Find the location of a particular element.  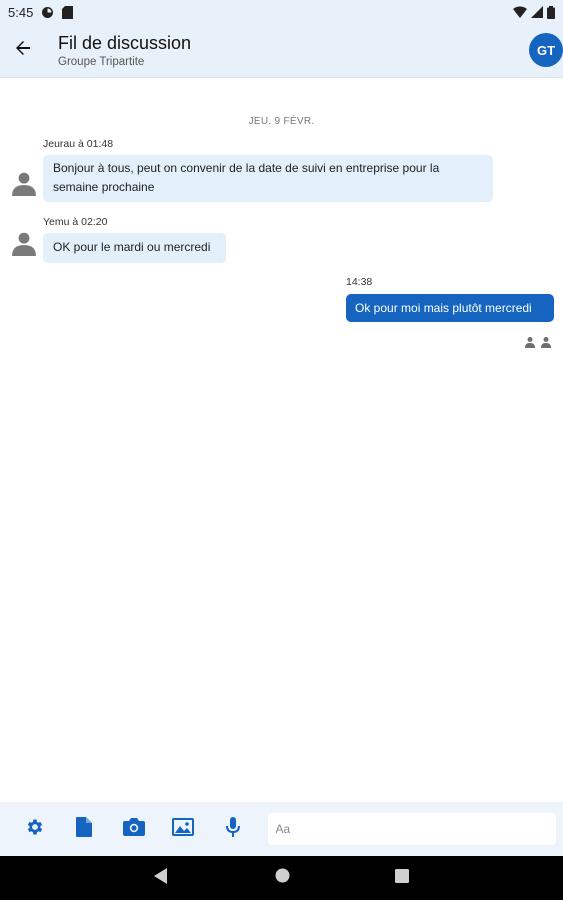

system-nav-bar is located at coordinates (281, 878).